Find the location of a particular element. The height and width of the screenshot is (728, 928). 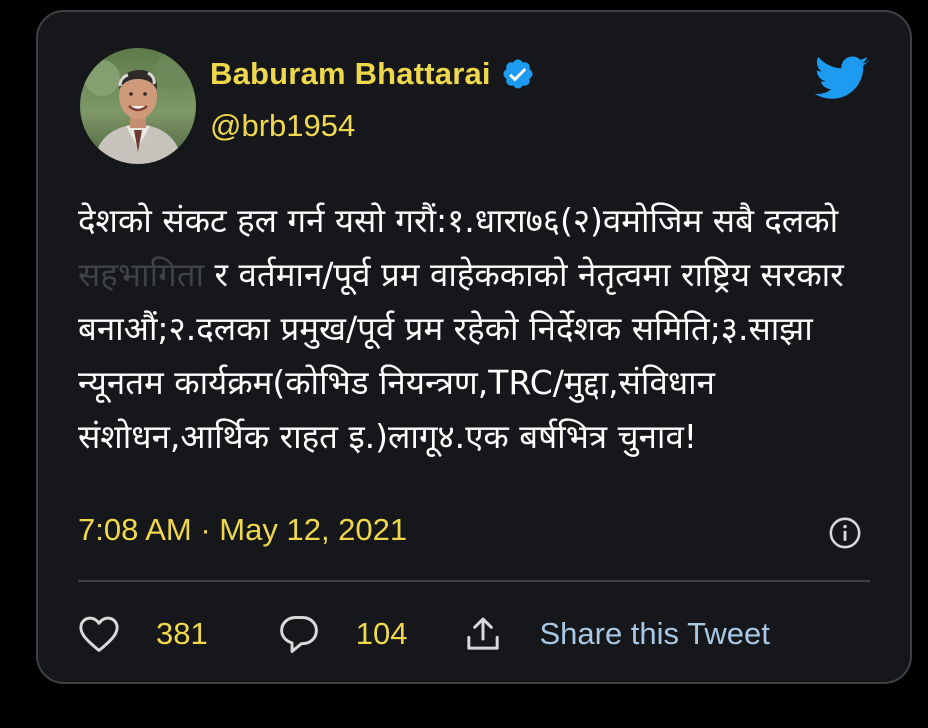

divider is located at coordinates (474, 581).